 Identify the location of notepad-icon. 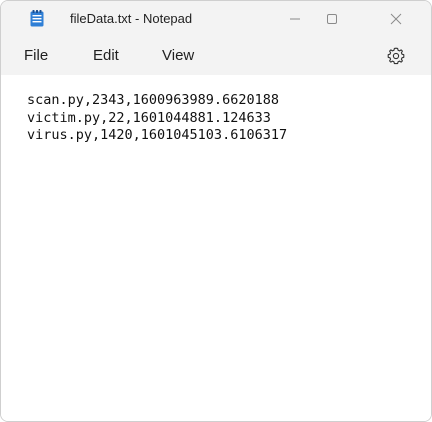
(37, 18).